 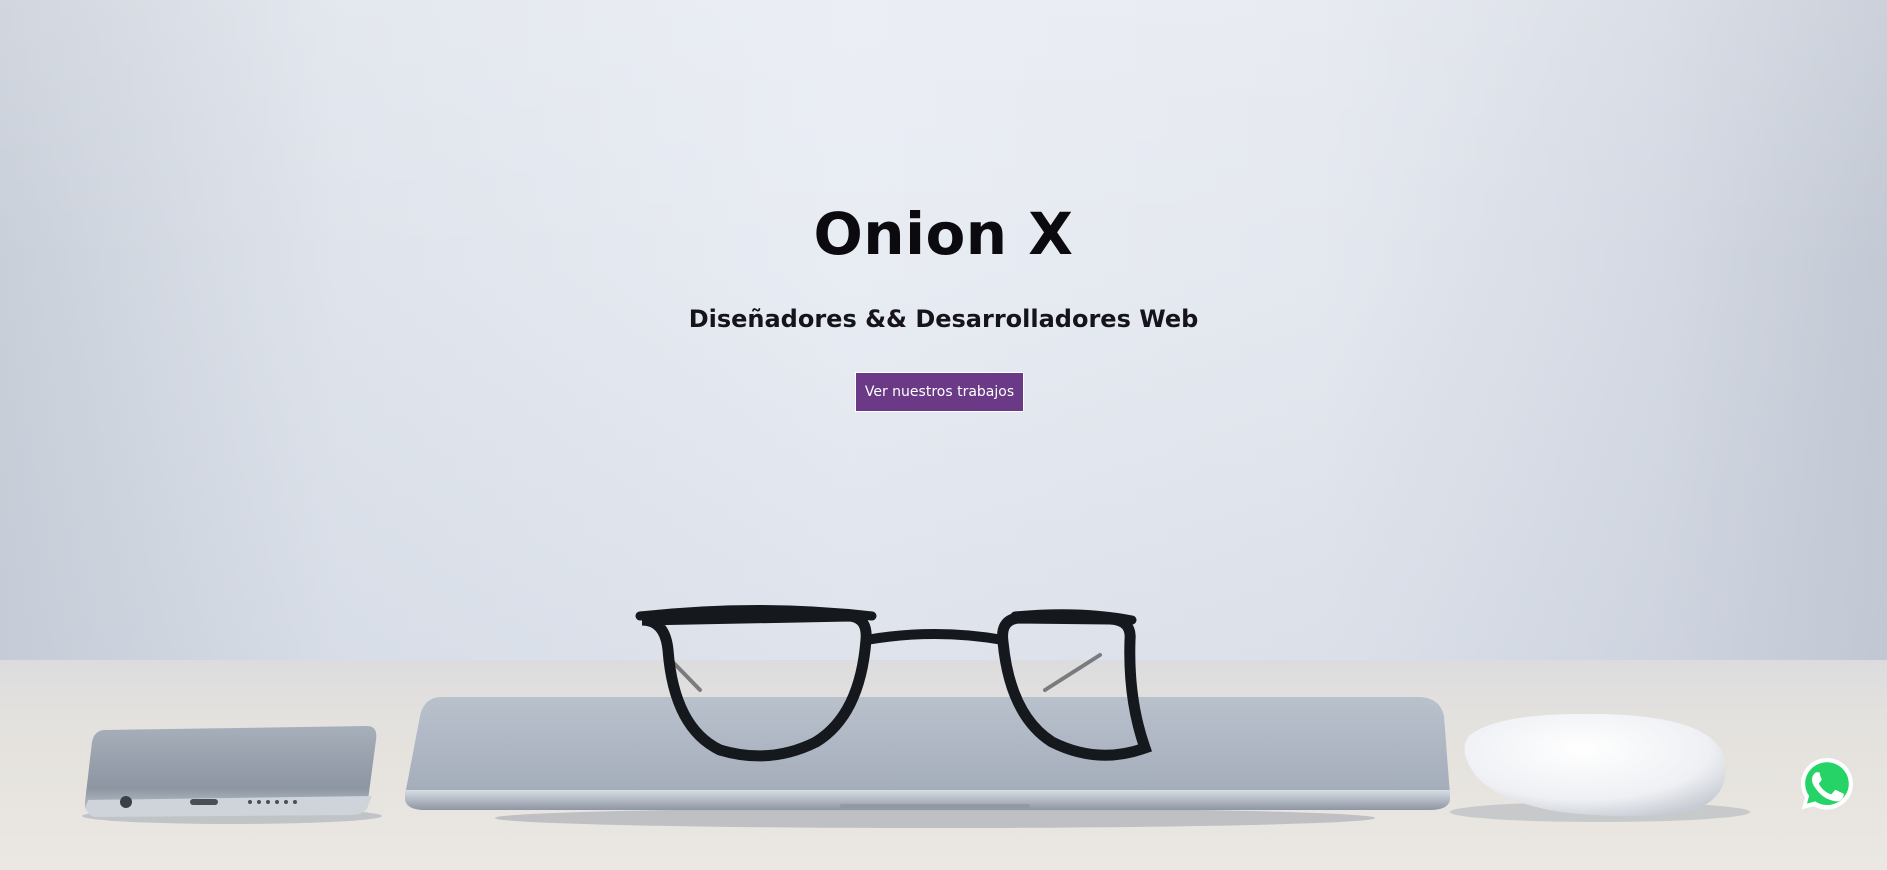 I want to click on laptop-illustration, so click(x=927, y=753).